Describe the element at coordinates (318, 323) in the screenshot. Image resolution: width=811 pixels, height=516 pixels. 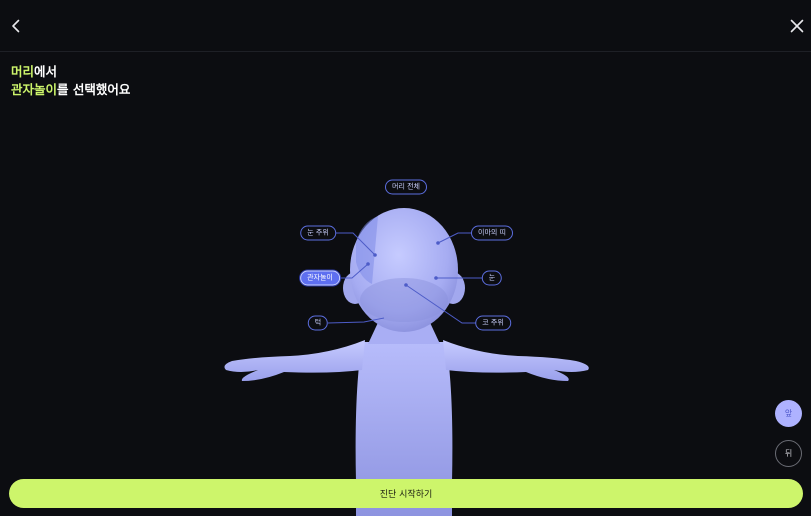
I see `label-jaw: 턱` at that location.